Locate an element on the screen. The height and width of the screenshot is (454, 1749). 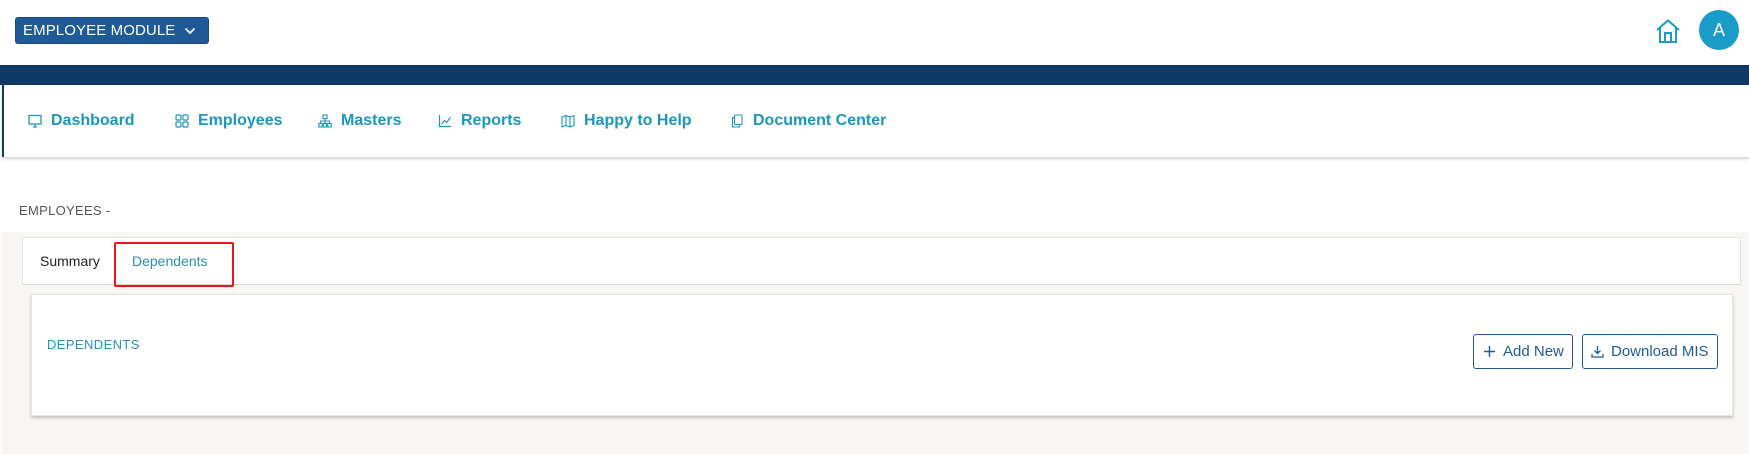
plus-icon is located at coordinates (1489, 351).